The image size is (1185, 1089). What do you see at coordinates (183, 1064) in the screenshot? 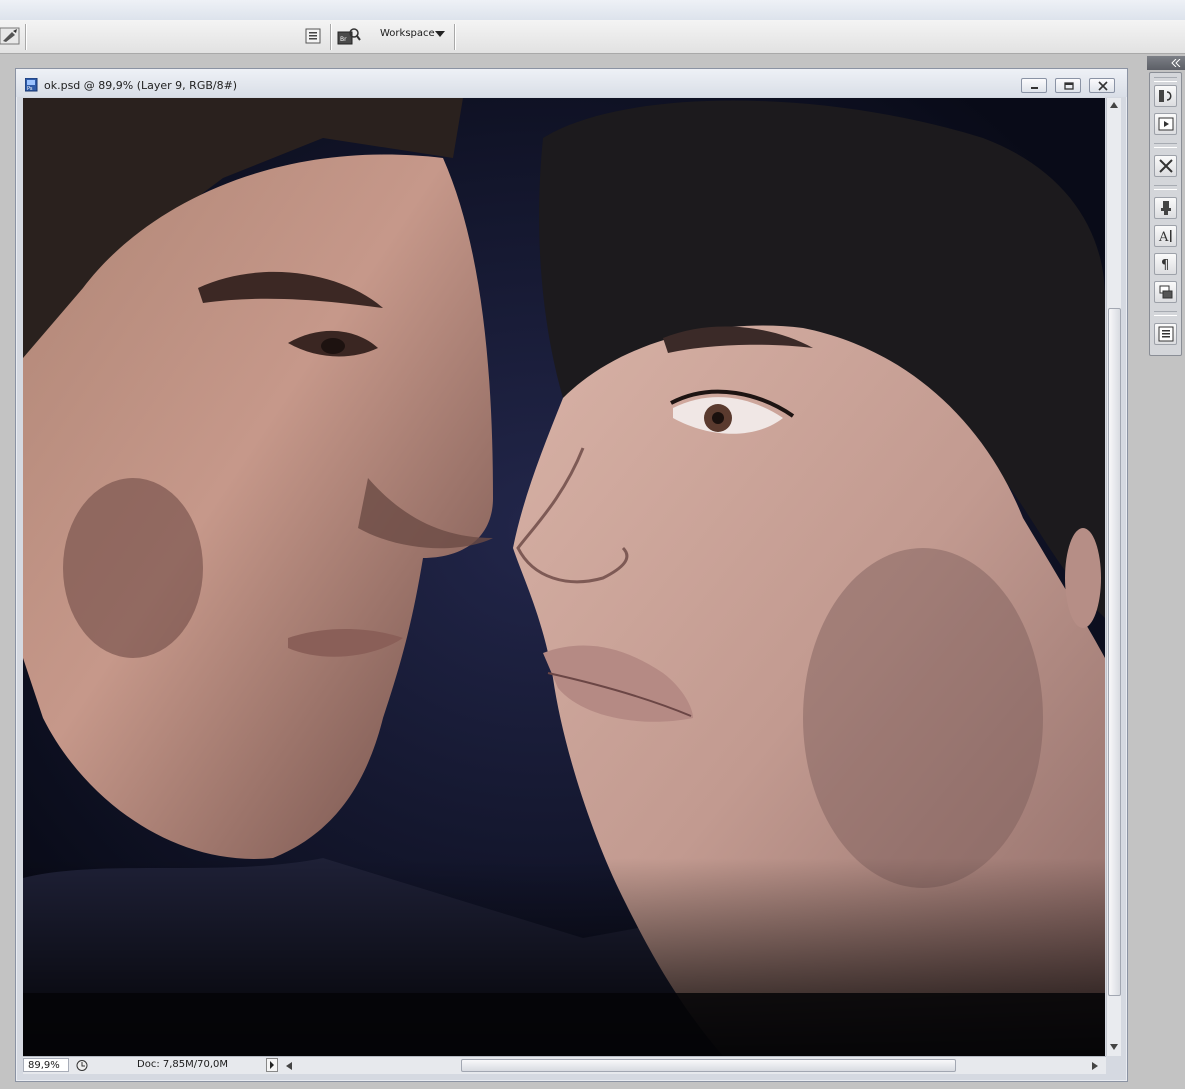
I see `document-size-info: Doc: 7,85M/70,0M` at bounding box center [183, 1064].